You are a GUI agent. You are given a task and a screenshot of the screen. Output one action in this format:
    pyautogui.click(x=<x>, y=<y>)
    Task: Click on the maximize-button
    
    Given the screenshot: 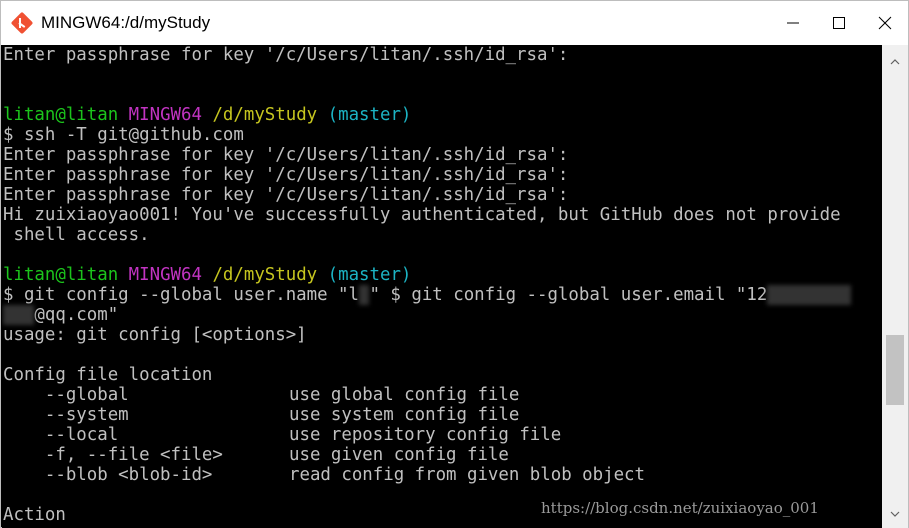 What is the action you would take?
    pyautogui.click(x=839, y=23)
    